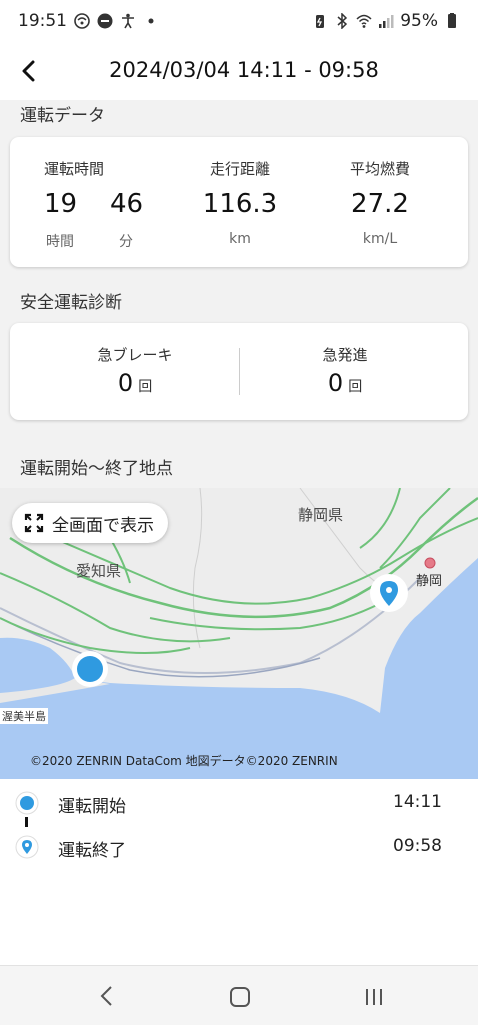  What do you see at coordinates (27, 803) in the screenshot?
I see `start-point-icon` at bounding box center [27, 803].